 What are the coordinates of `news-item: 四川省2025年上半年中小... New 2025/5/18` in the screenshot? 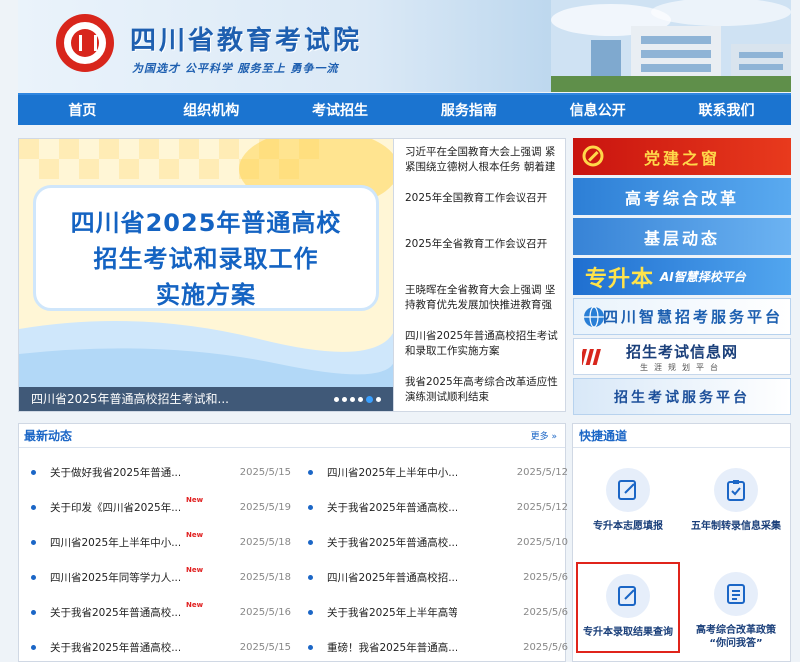 It's located at (161, 542).